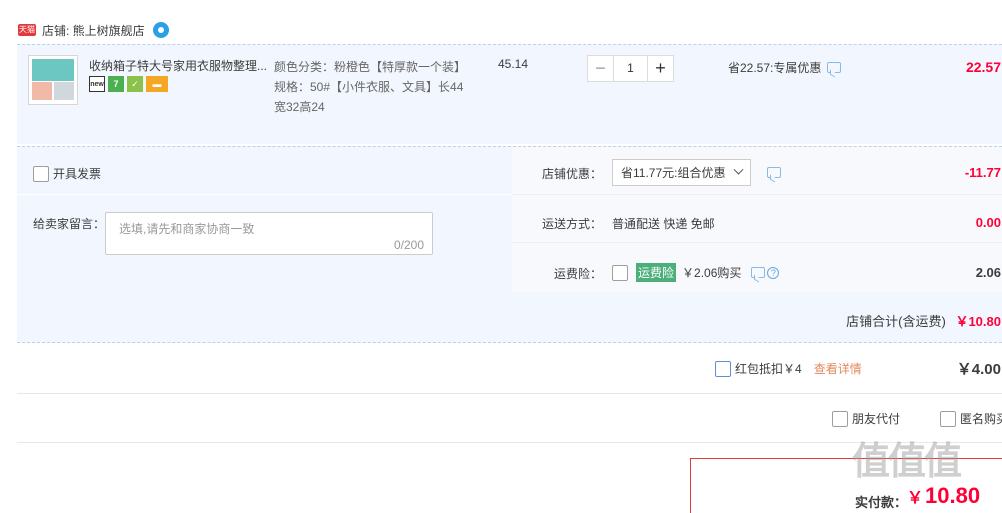 The image size is (1002, 513). I want to click on insurance-tag: 运费险, so click(656, 272).